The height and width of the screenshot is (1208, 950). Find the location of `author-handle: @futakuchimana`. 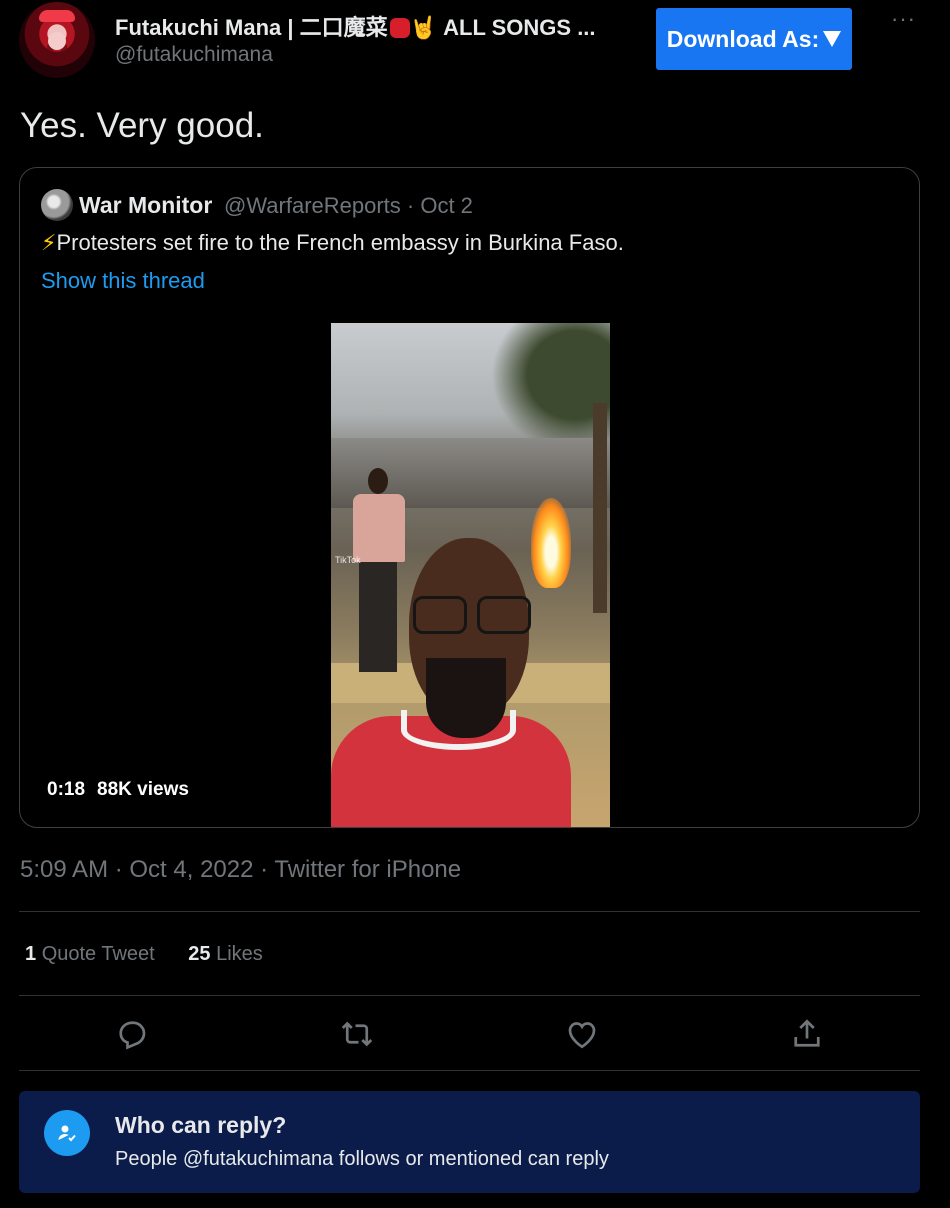

author-handle: @futakuchimana is located at coordinates (194, 55).